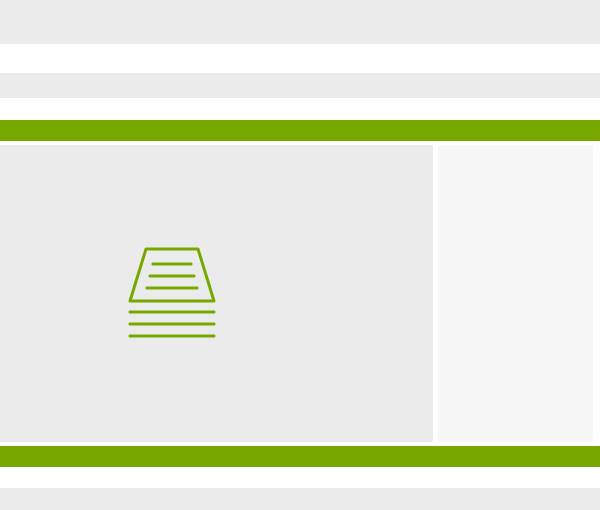  Describe the element at coordinates (300, 130) in the screenshot. I see `accent-bar-top` at that location.